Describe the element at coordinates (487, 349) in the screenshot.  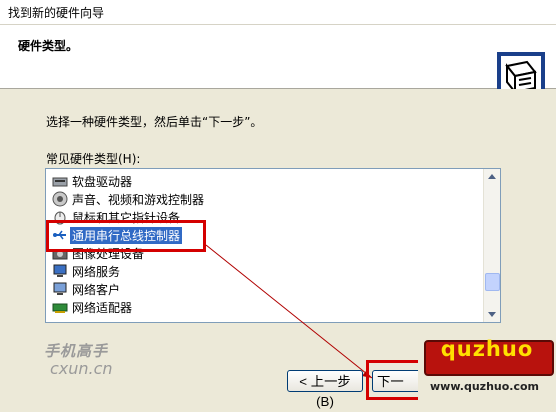
I see `brand-name: quzhuo` at that location.